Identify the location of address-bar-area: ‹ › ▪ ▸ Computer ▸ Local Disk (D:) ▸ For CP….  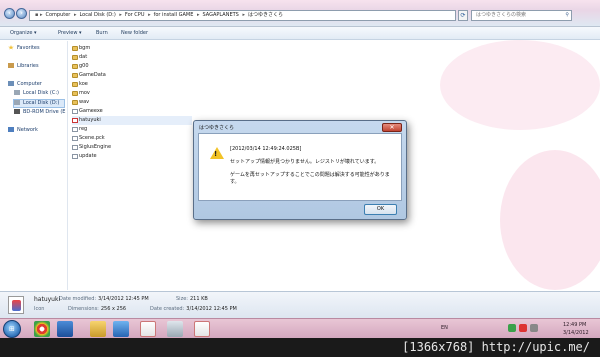
(300, 13).